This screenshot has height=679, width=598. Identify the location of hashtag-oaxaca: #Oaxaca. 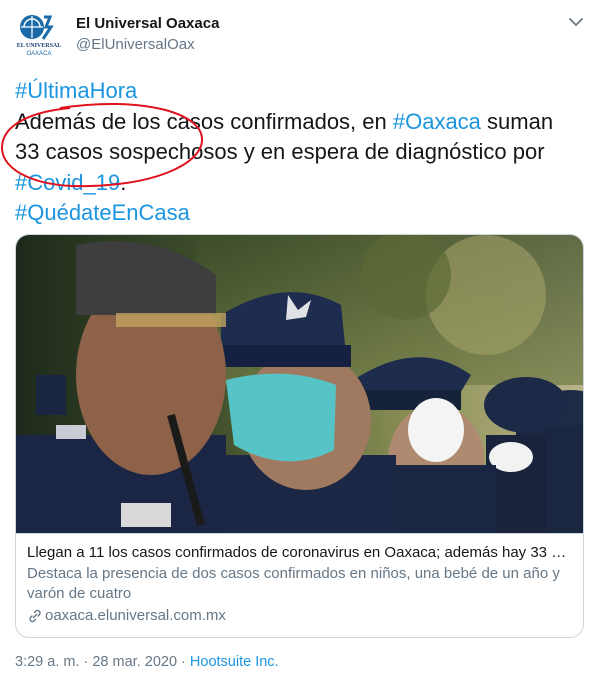
(437, 121).